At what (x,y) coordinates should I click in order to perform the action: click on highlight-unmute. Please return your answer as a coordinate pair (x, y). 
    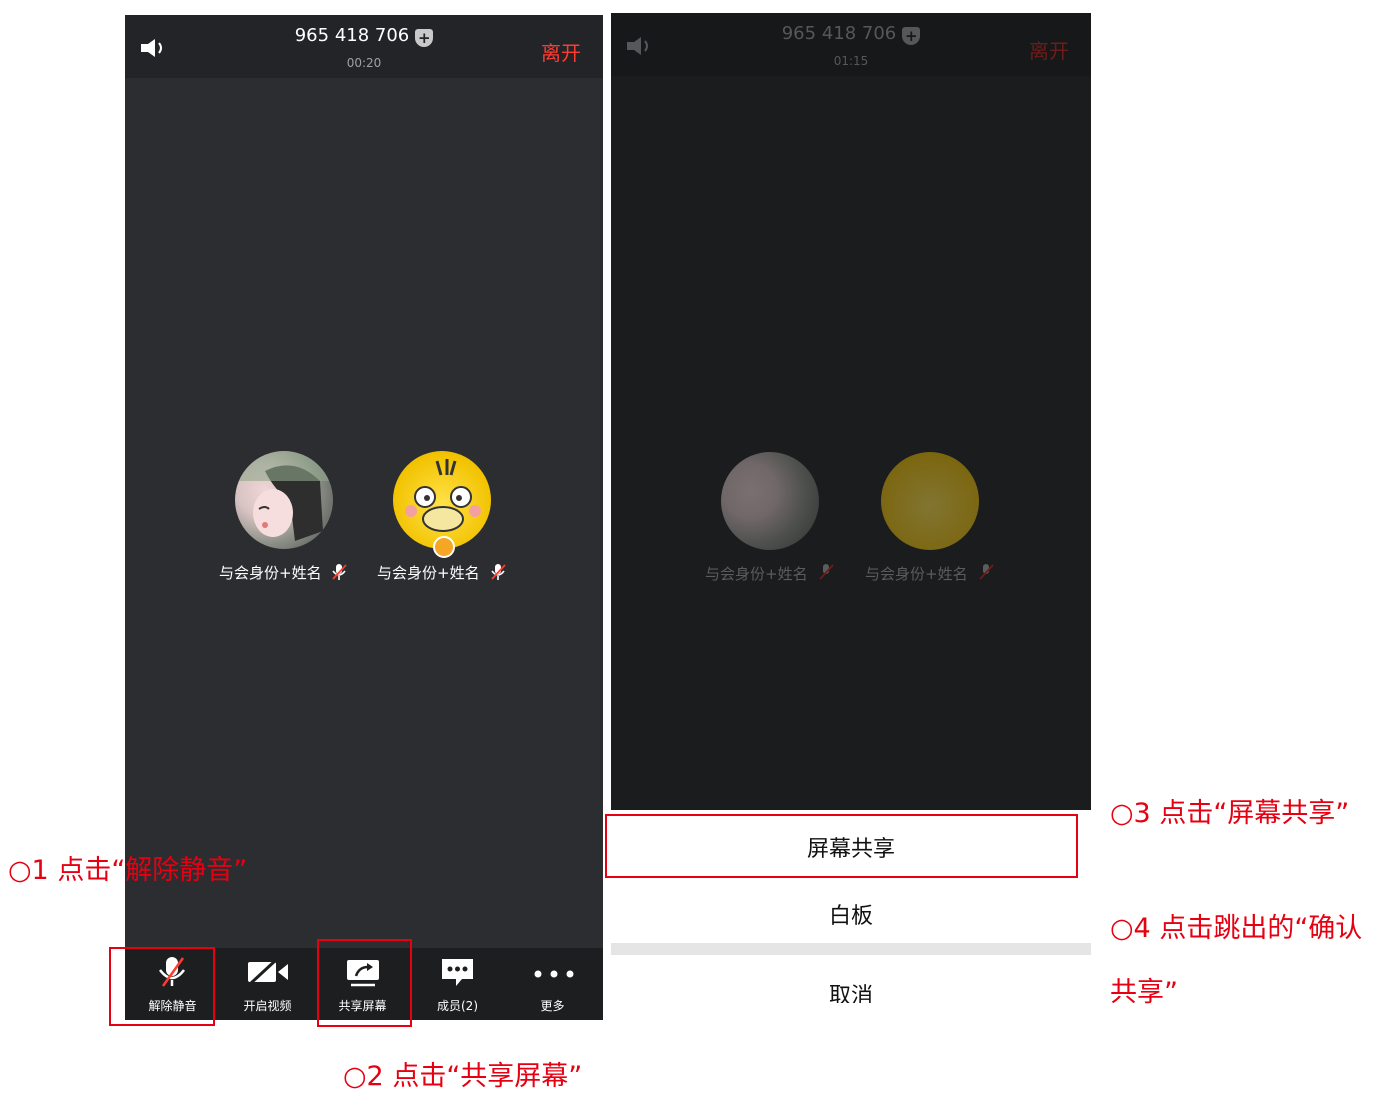
    Looking at the image, I should click on (162, 986).